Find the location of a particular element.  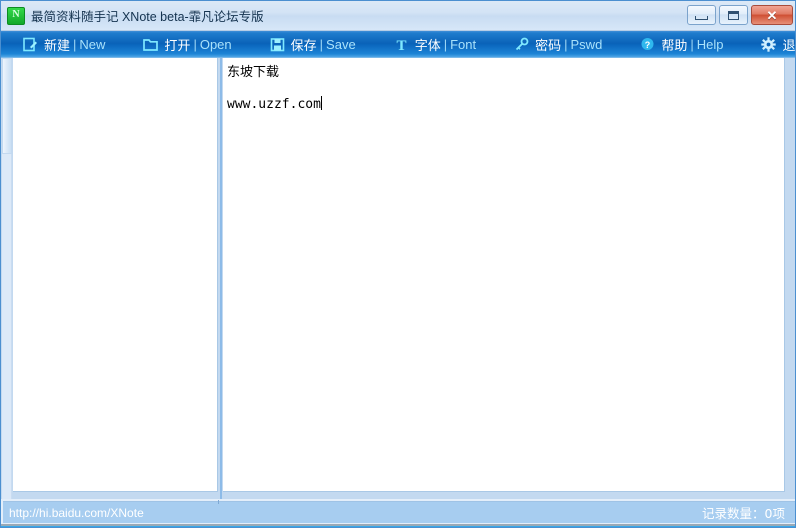

status-record-count: 记录数量：0项 is located at coordinates (743, 513).